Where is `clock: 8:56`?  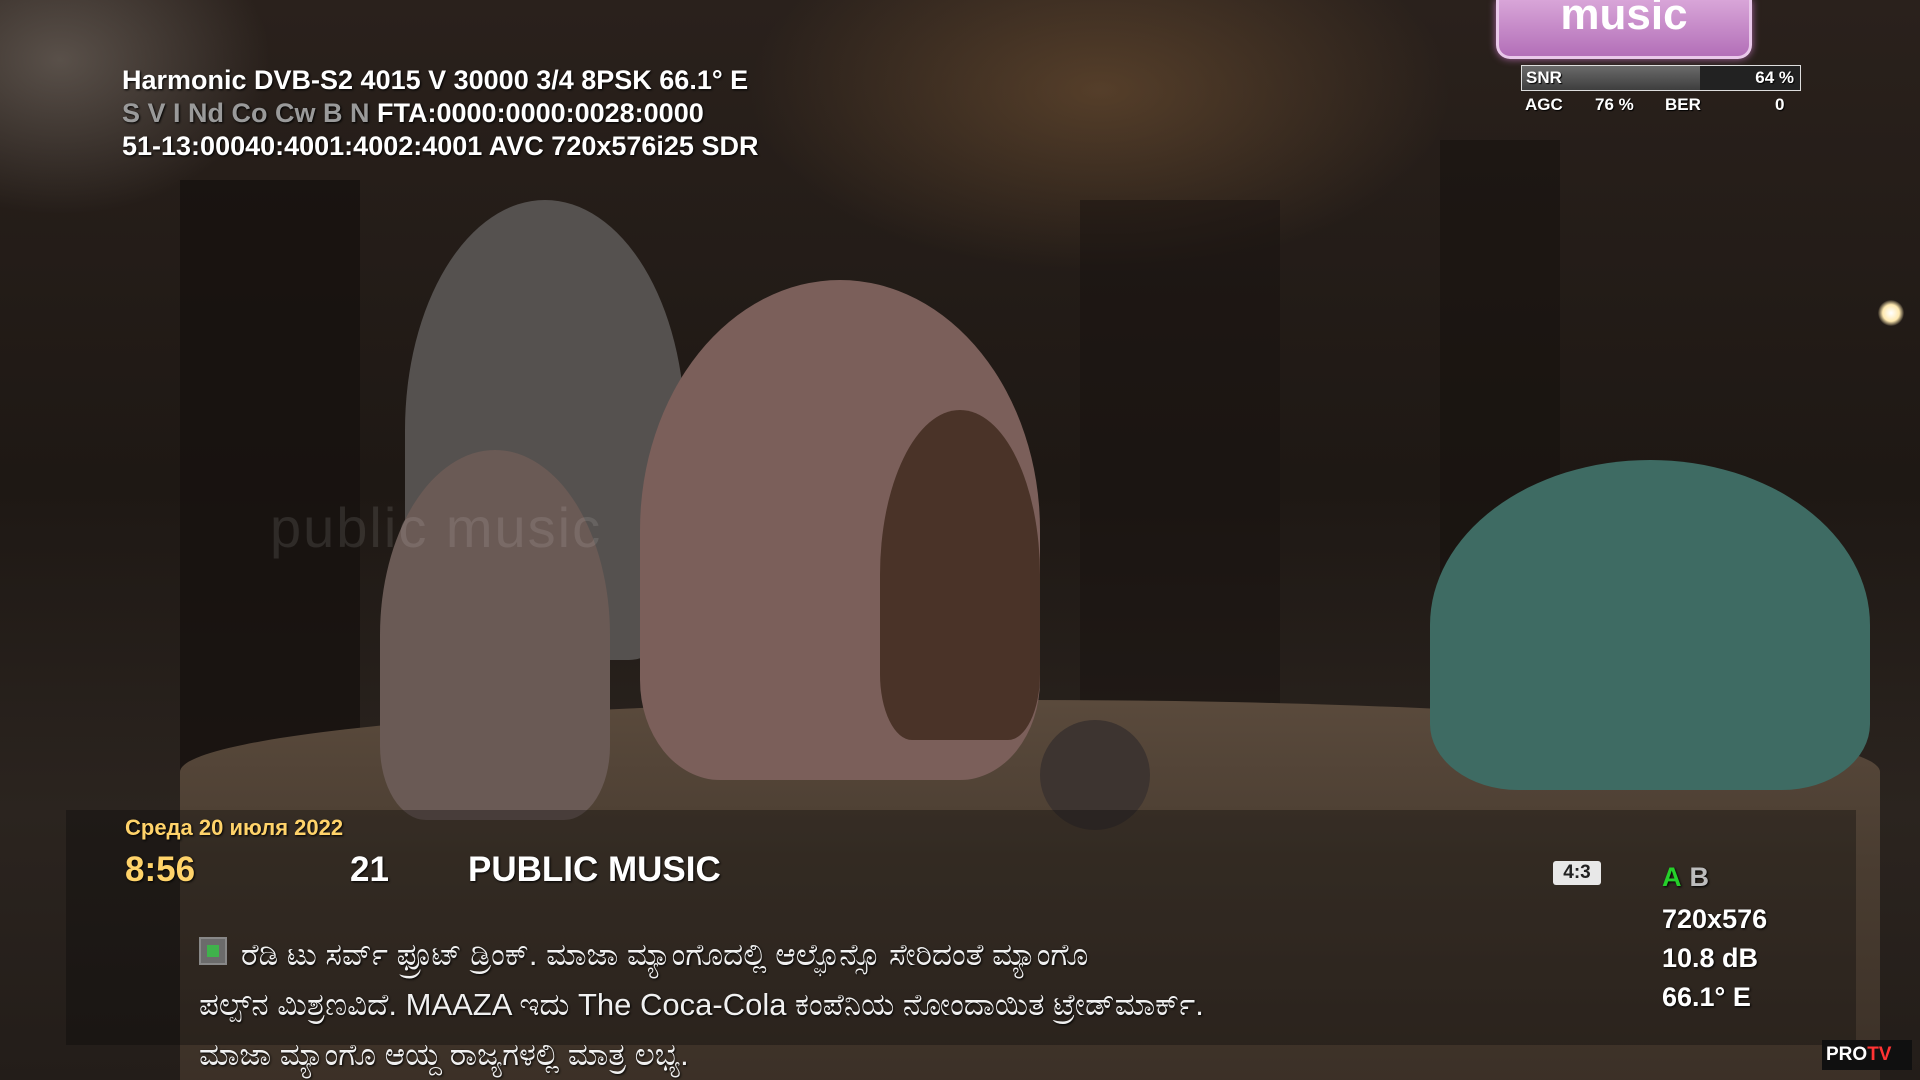
clock: 8:56 is located at coordinates (160, 869).